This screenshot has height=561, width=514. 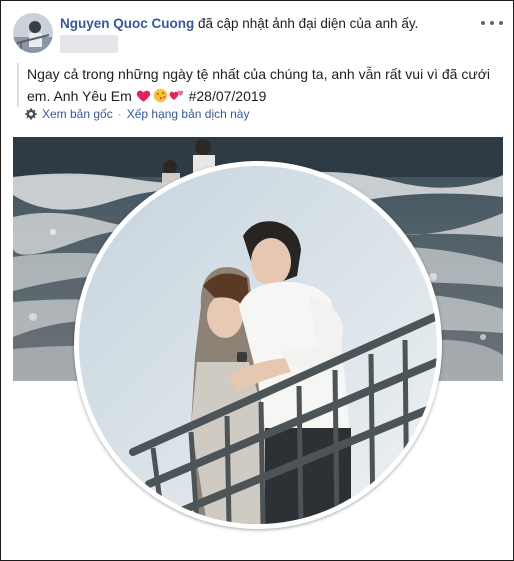 I want to click on gear-icon, so click(x=31, y=114).